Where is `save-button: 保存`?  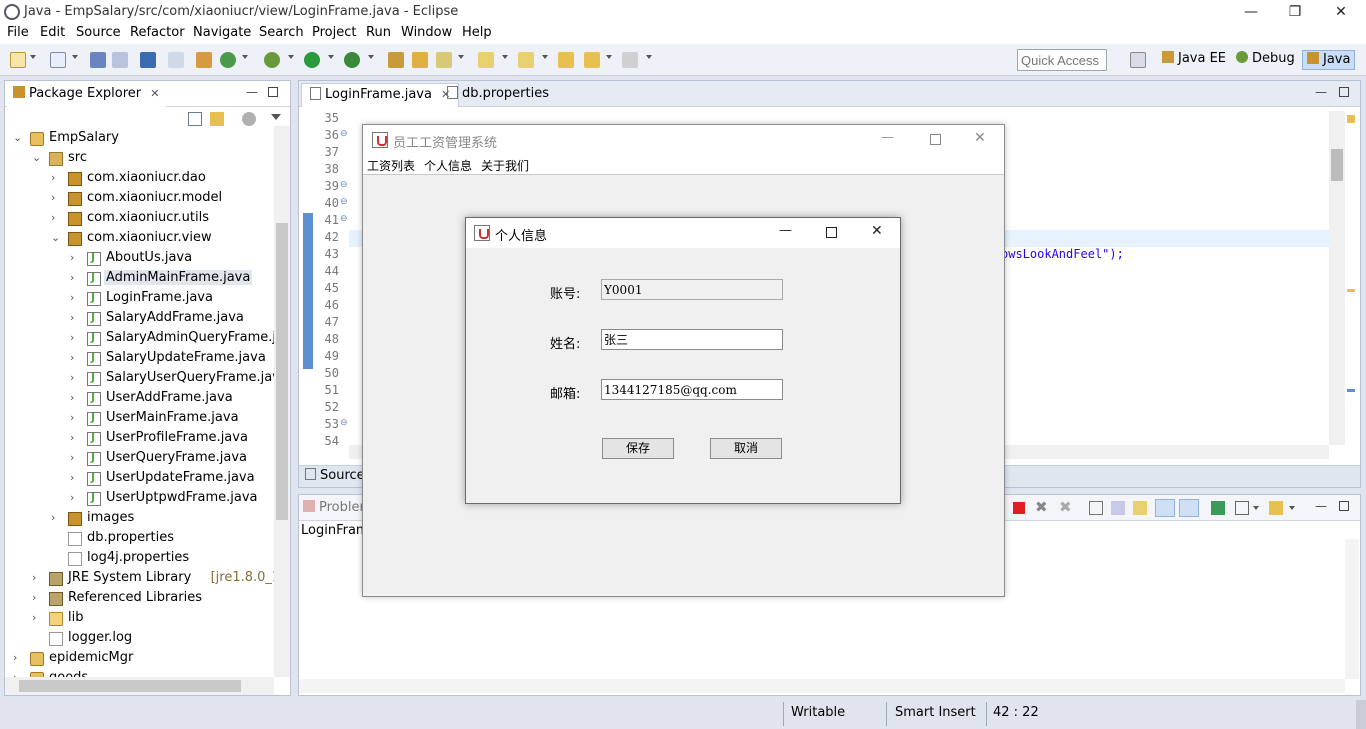
save-button: 保存 is located at coordinates (638, 448).